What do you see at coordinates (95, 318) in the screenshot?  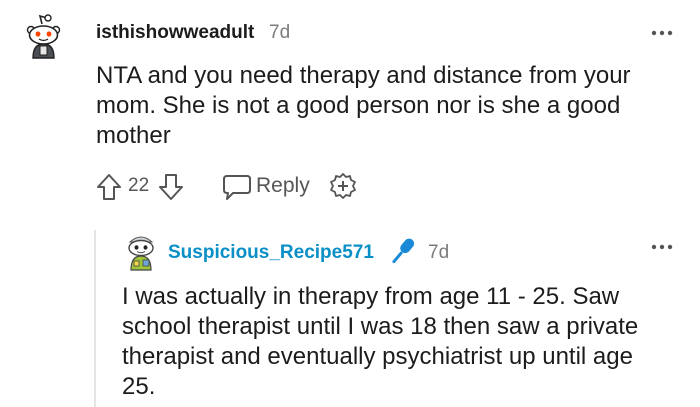 I see `thread-line` at bounding box center [95, 318].